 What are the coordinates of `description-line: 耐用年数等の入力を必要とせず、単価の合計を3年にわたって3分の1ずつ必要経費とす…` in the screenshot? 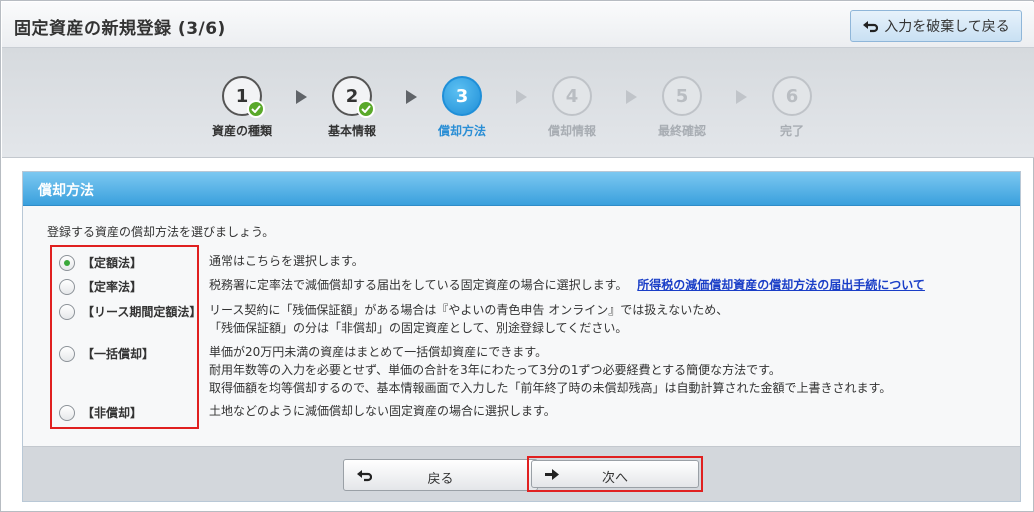 It's located at (495, 370).